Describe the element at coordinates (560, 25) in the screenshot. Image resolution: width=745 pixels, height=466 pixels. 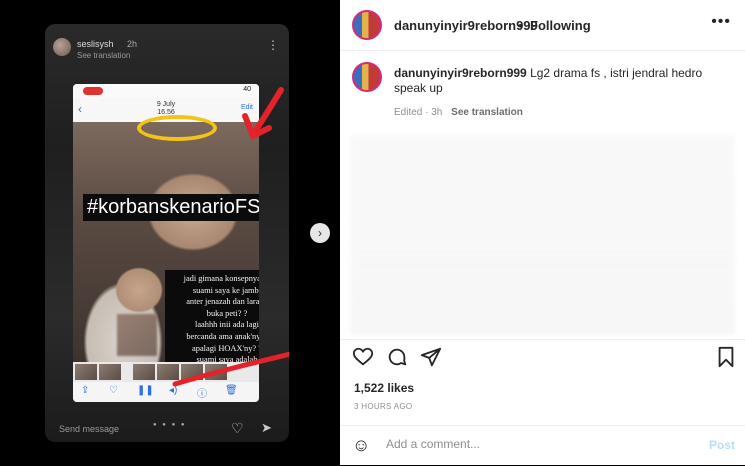
I see `following-button: Following` at that location.